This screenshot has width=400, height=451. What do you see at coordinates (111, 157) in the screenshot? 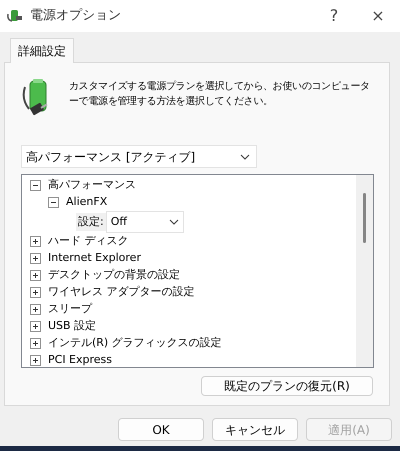
I see `plan-value: 高パフォーマンス [アクティブ]` at bounding box center [111, 157].